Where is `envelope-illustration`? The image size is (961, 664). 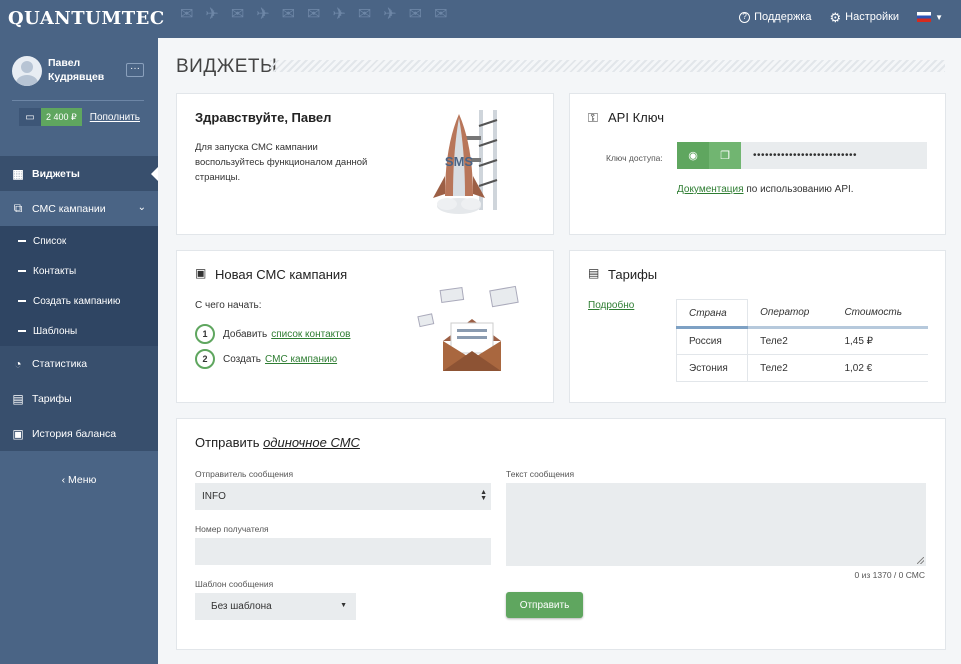 envelope-illustration is located at coordinates (468, 328).